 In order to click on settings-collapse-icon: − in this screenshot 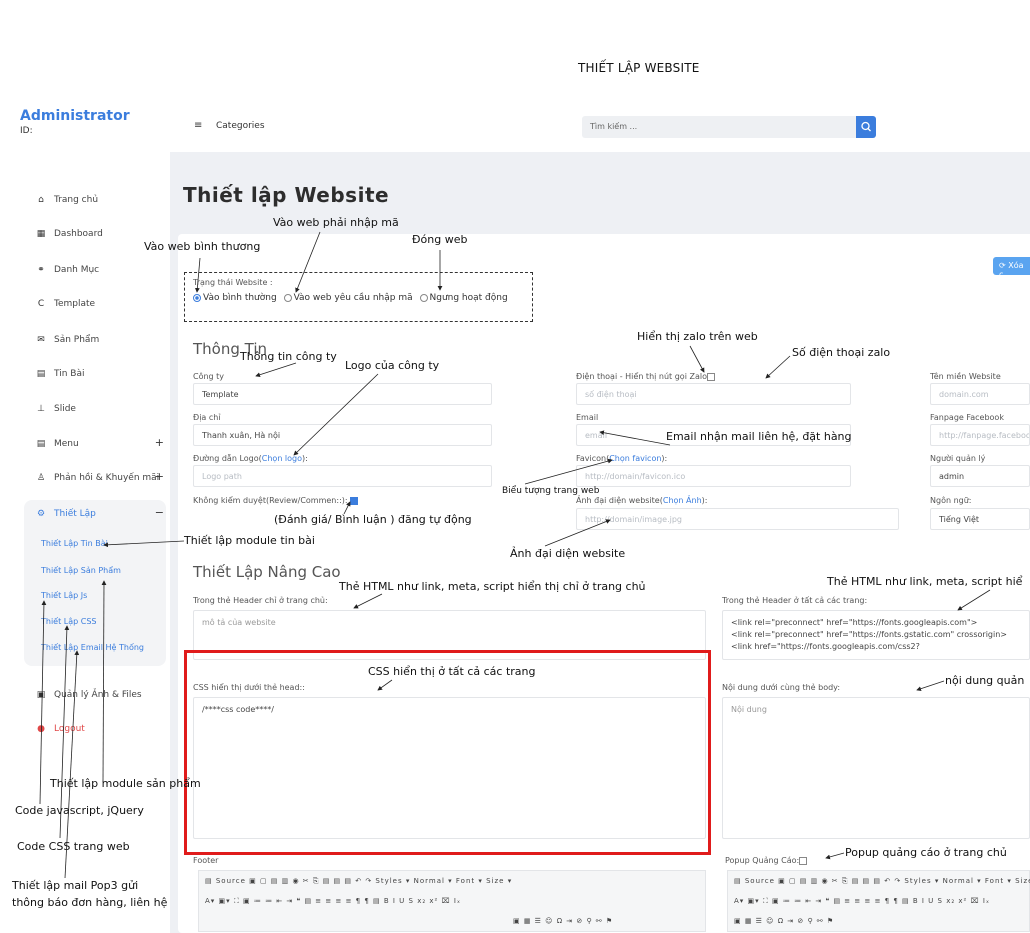, I will do `click(159, 512)`.